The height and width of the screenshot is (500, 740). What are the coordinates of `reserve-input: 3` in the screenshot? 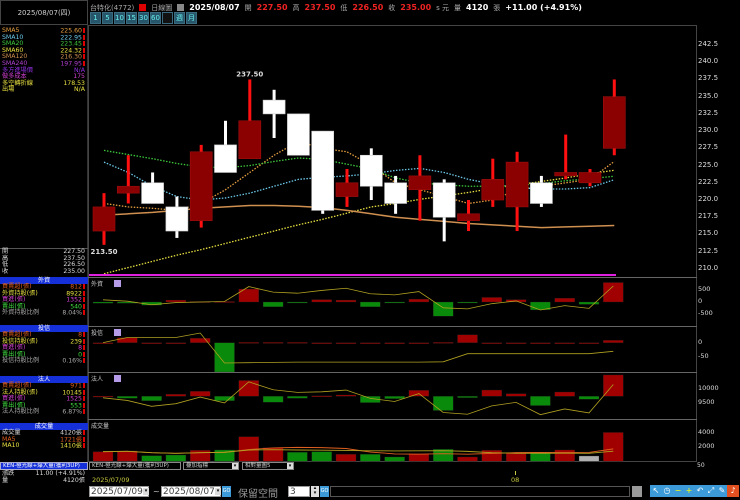 It's located at (299, 491).